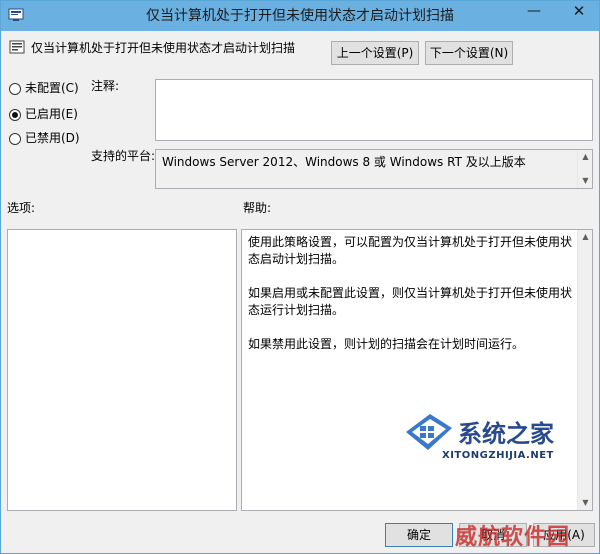 This screenshot has width=600, height=554. I want to click on ok-button: 确定, so click(419, 535).